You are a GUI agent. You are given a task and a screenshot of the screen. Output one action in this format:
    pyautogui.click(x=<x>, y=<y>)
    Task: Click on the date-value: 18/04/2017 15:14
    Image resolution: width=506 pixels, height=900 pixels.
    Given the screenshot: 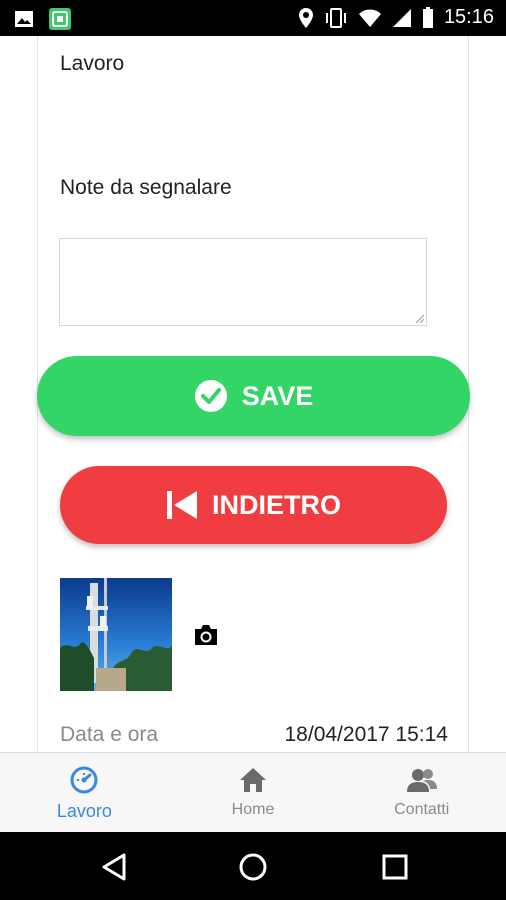 What is the action you would take?
    pyautogui.click(x=366, y=734)
    